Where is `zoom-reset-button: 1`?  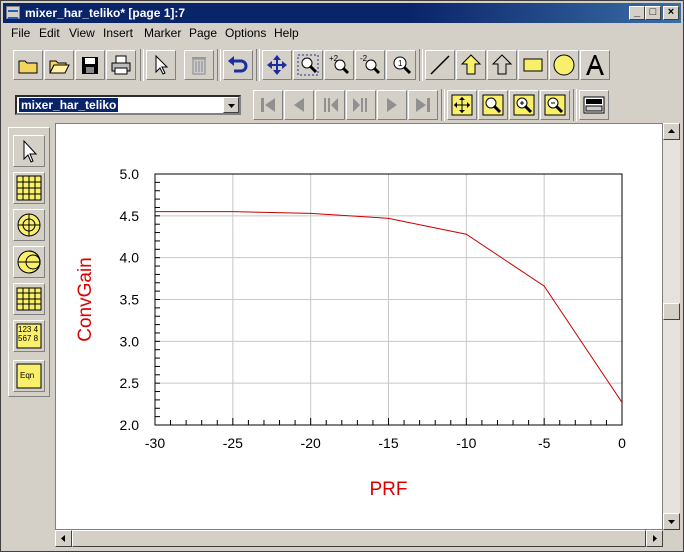
zoom-reset-button: 1 is located at coordinates (401, 65).